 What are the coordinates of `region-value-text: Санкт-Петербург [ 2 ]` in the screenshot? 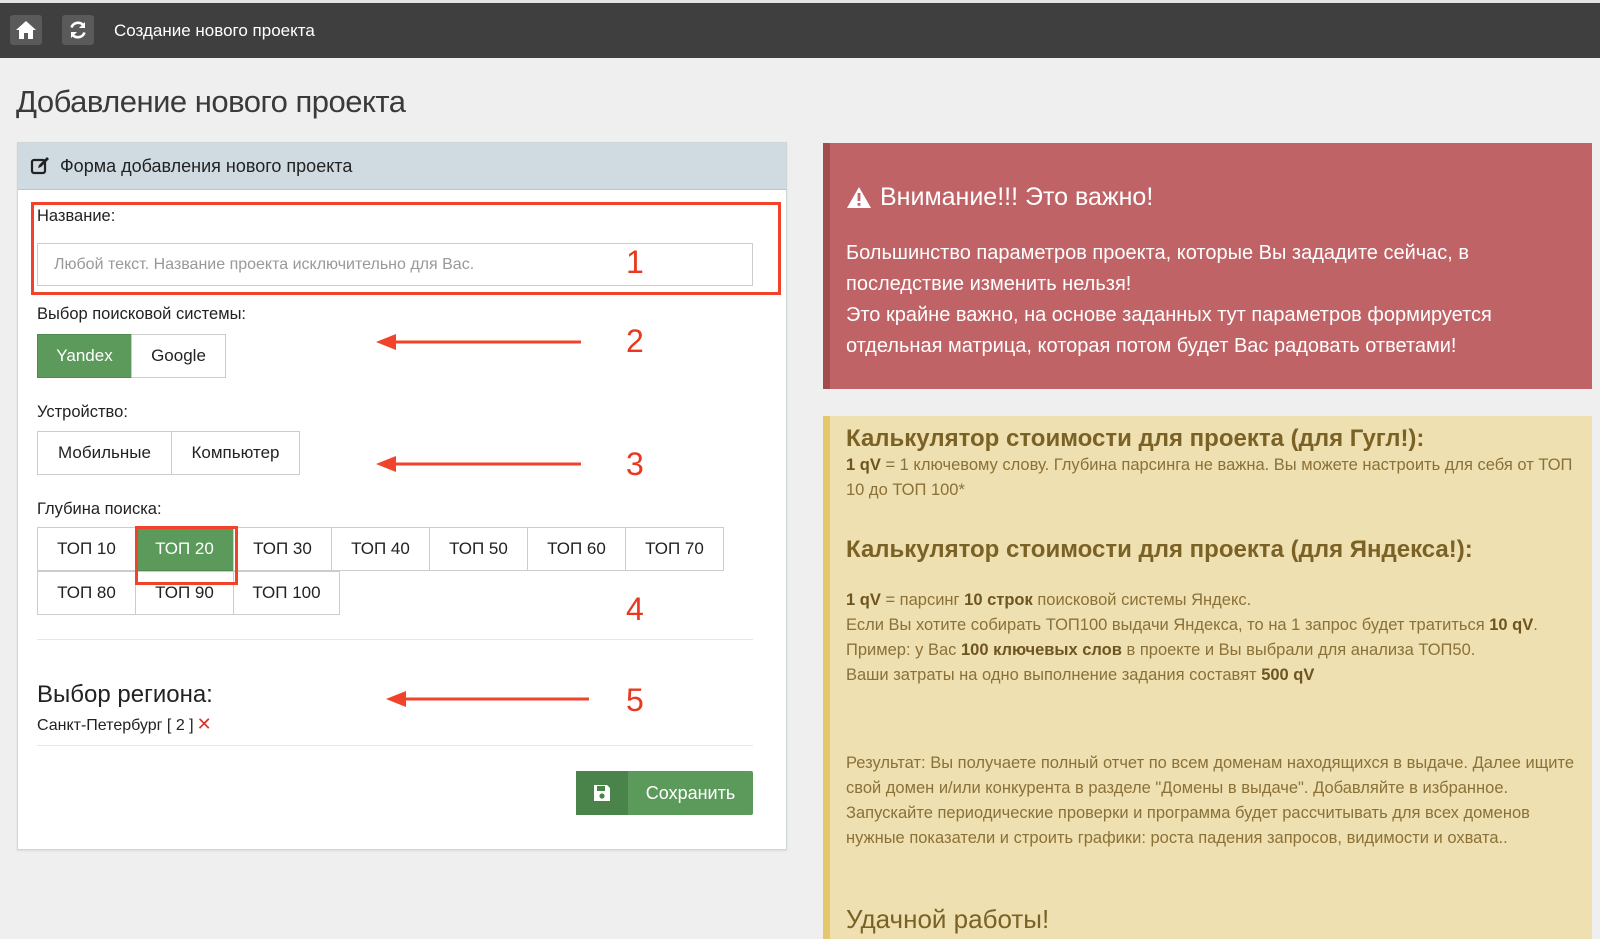 It's located at (115, 725).